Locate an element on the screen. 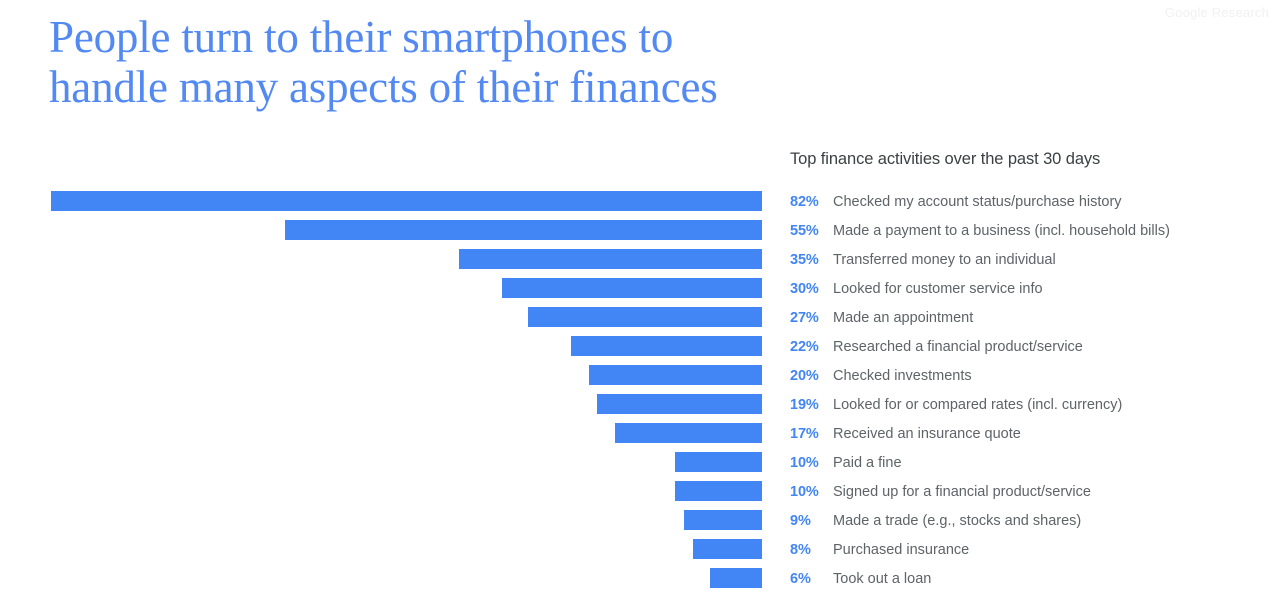 The width and height of the screenshot is (1281, 607). legend-percent: 30% is located at coordinates (804, 289).